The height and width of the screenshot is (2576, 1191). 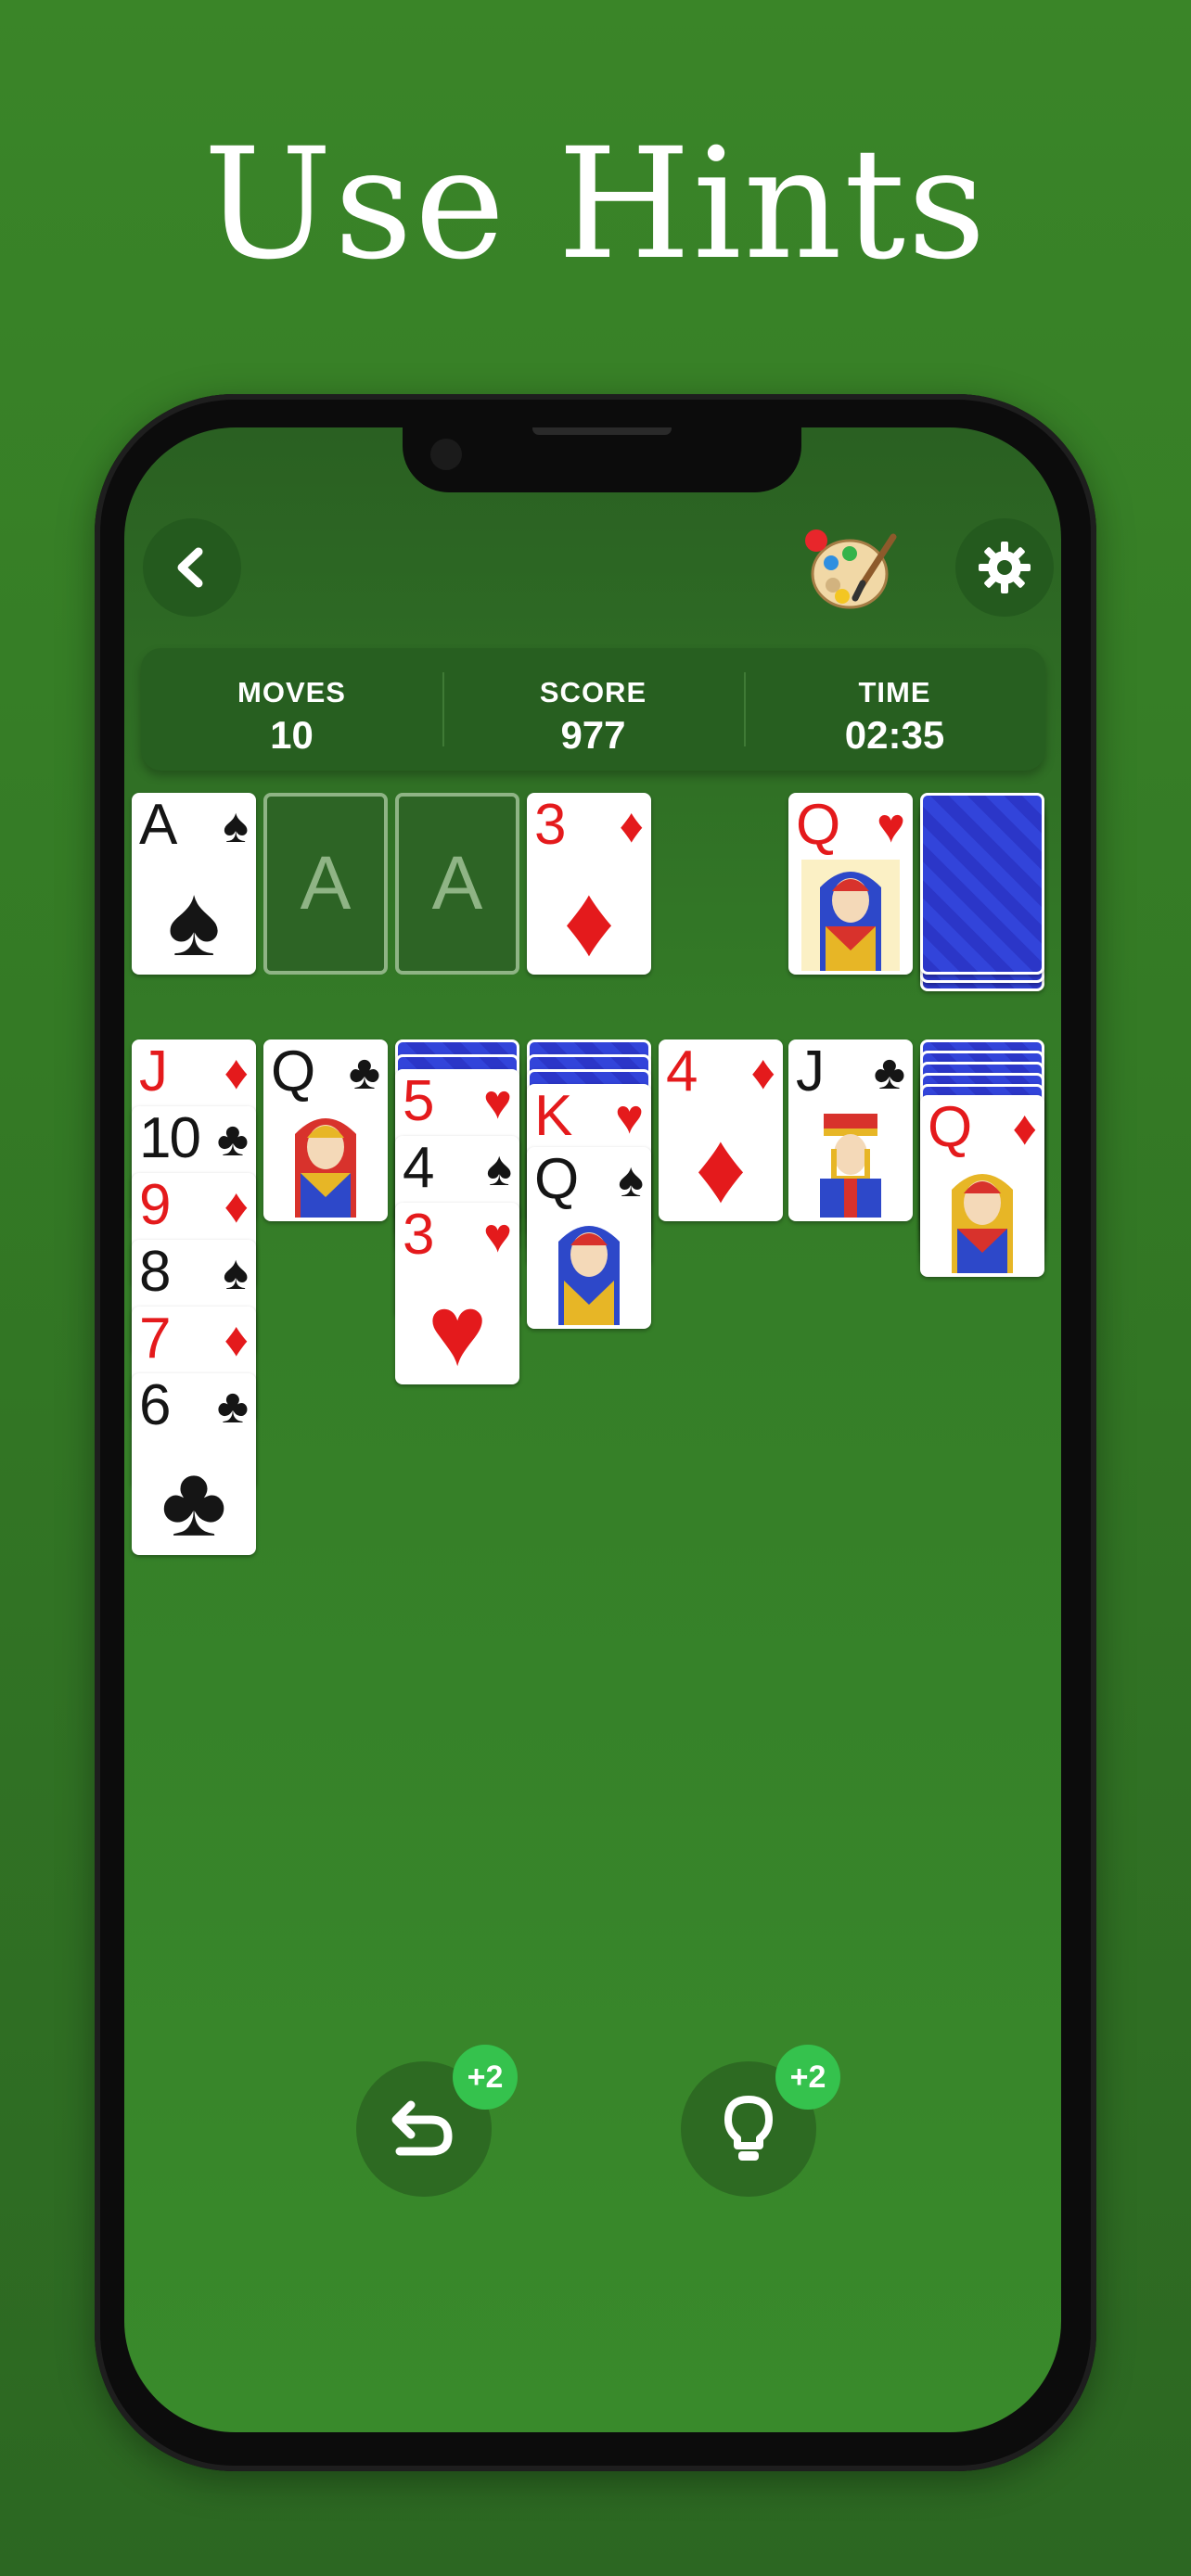 I want to click on headline: Use Hints, so click(x=595, y=204).